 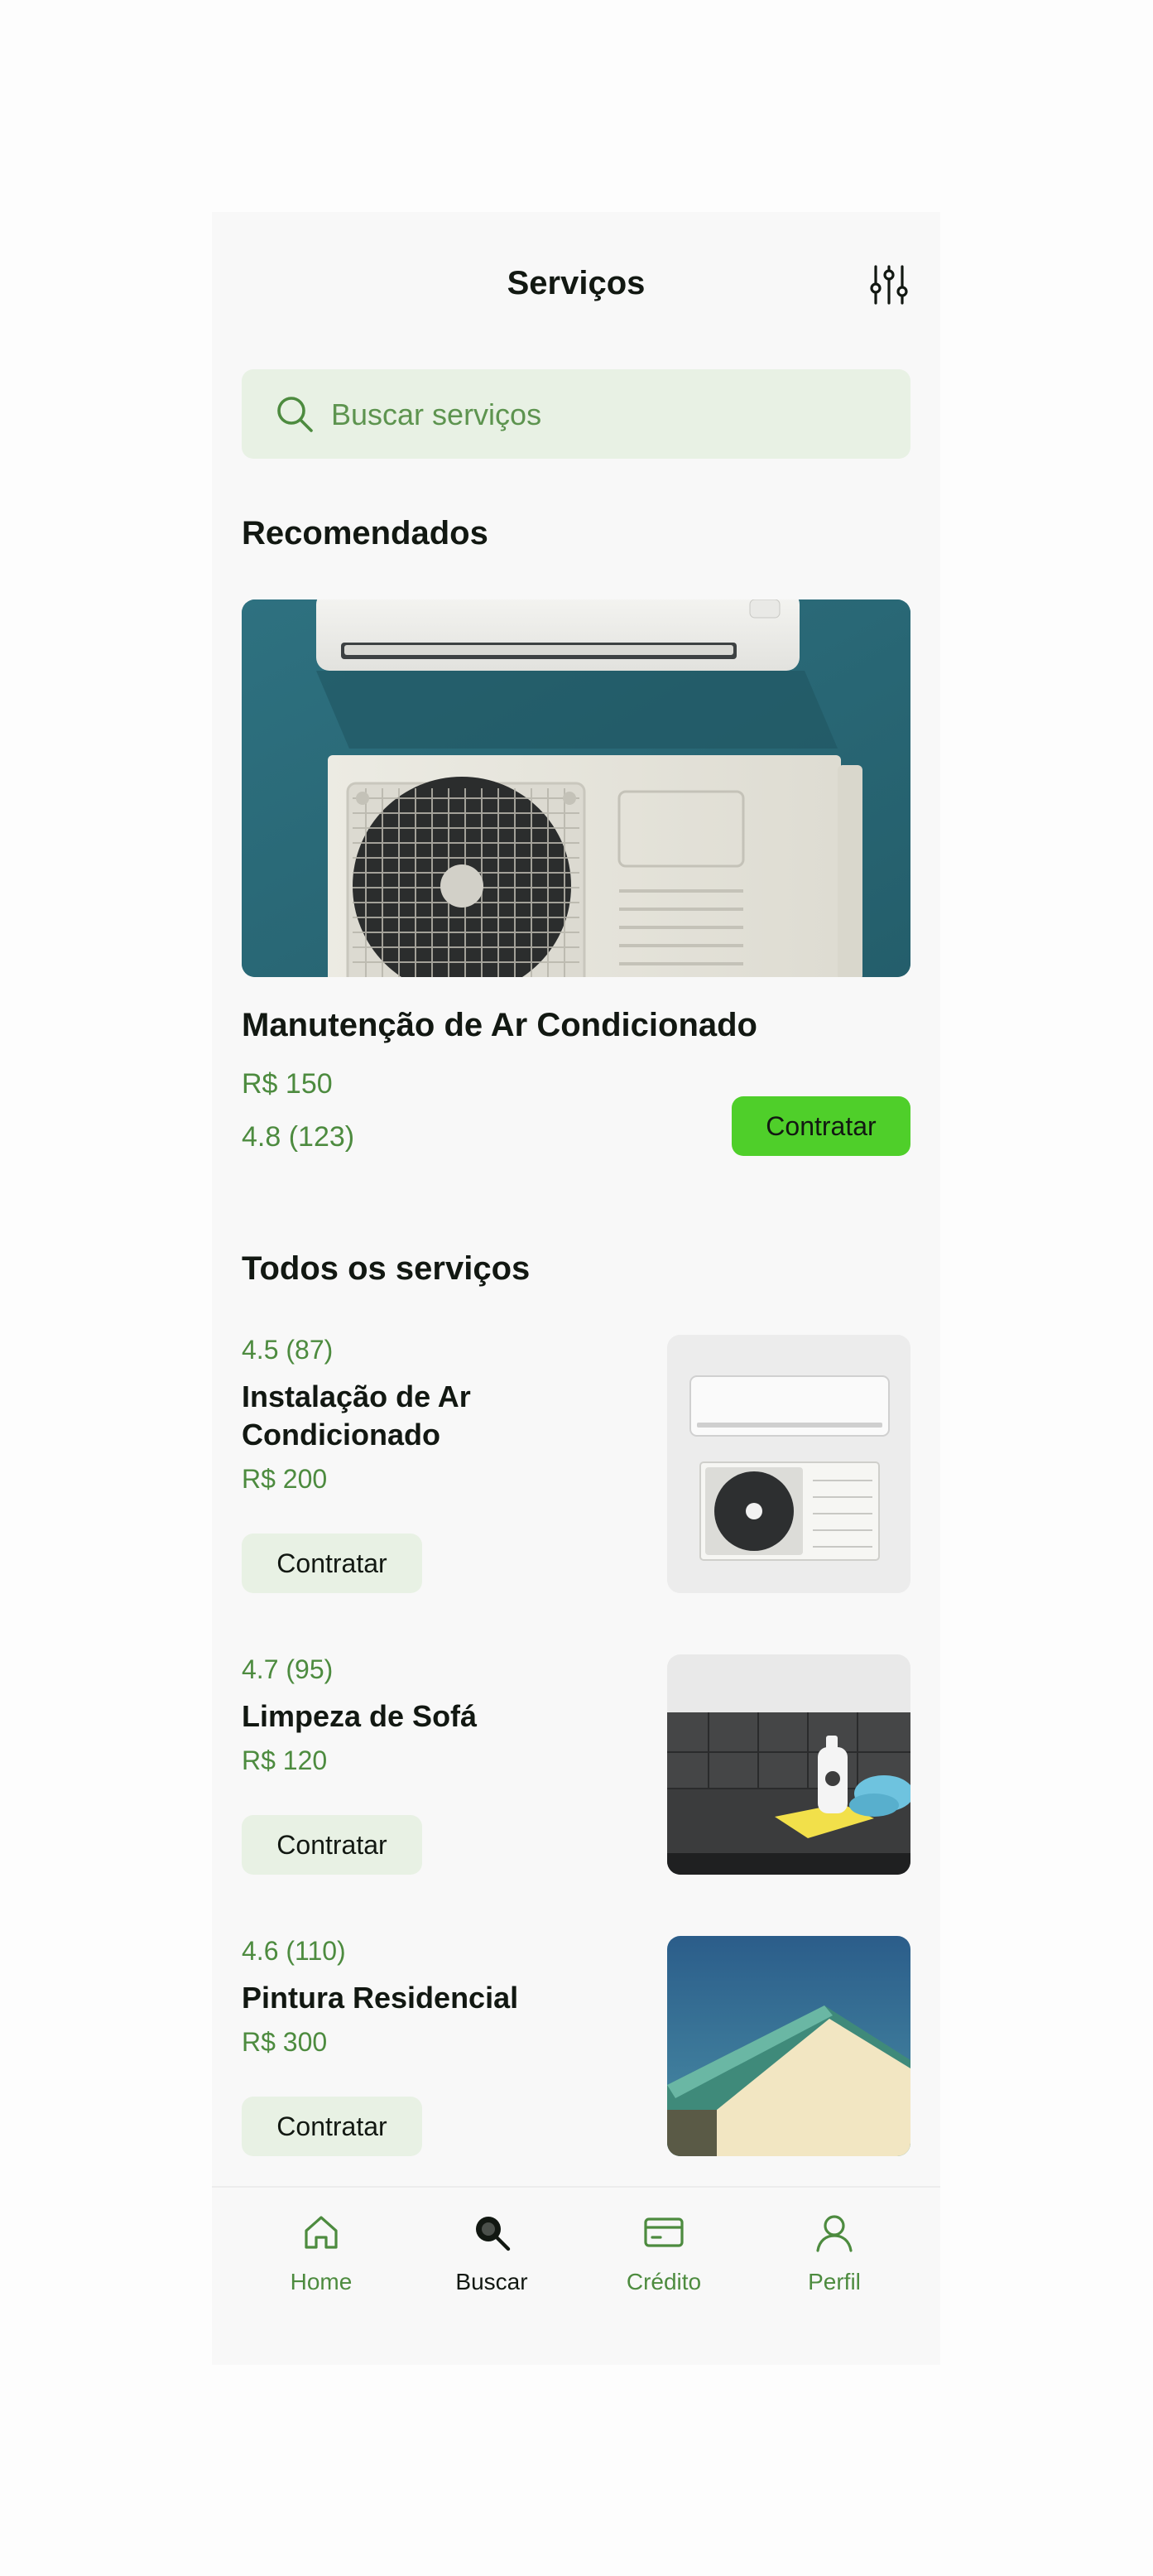 I want to click on home-icon, so click(x=321, y=2232).